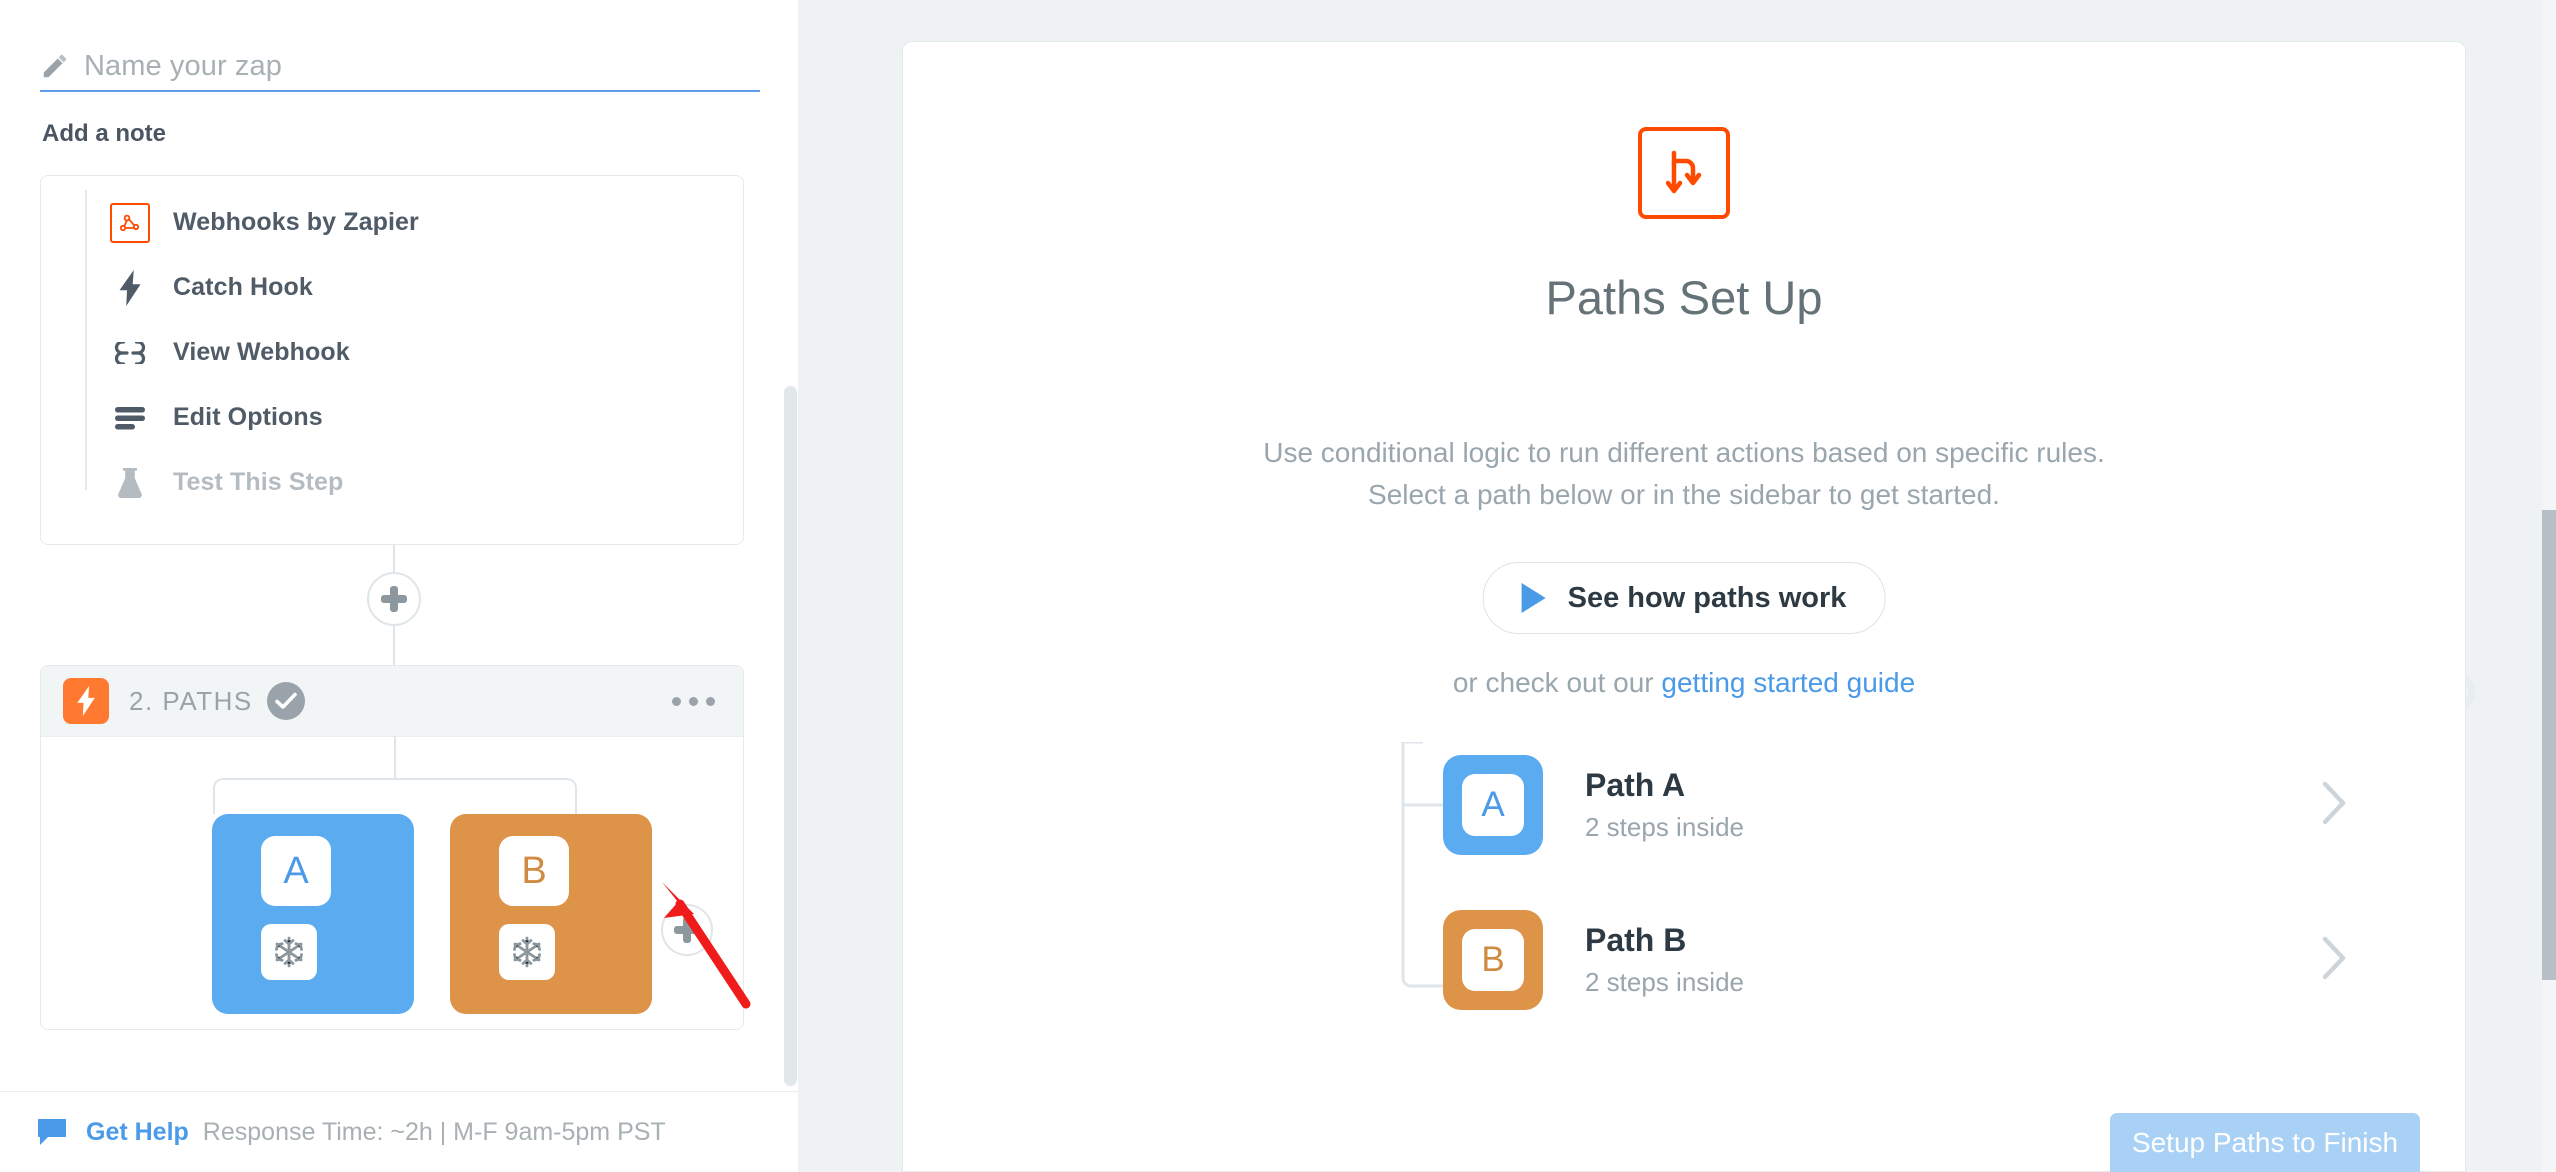  Describe the element at coordinates (296, 871) in the screenshot. I see `path-card-letter: A` at that location.